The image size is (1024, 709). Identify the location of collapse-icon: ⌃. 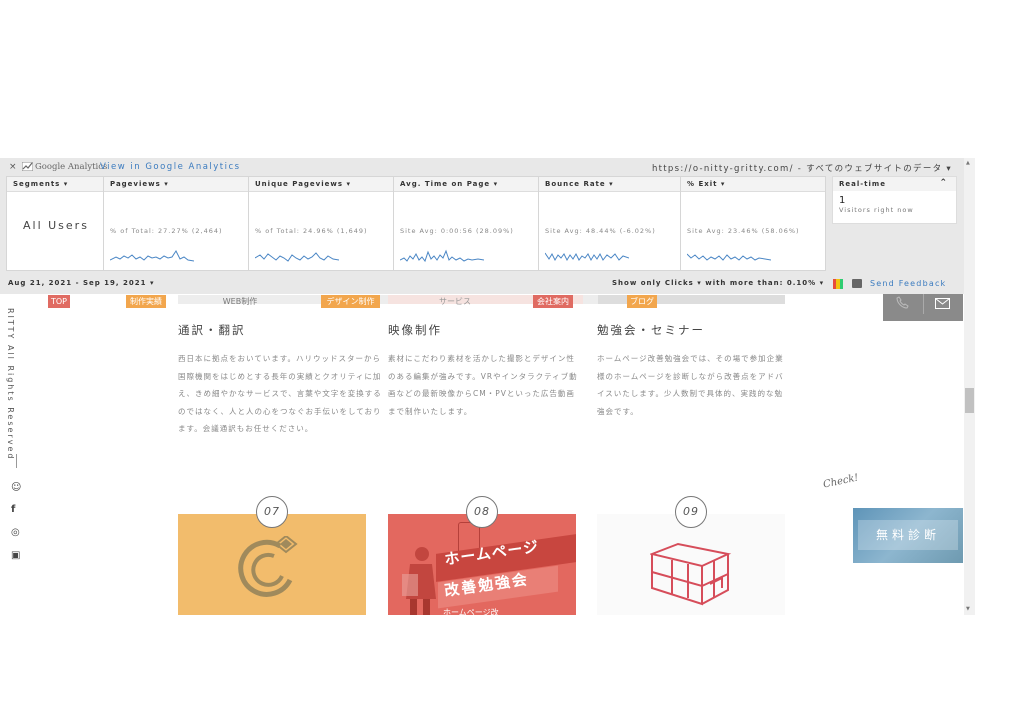
(943, 183).